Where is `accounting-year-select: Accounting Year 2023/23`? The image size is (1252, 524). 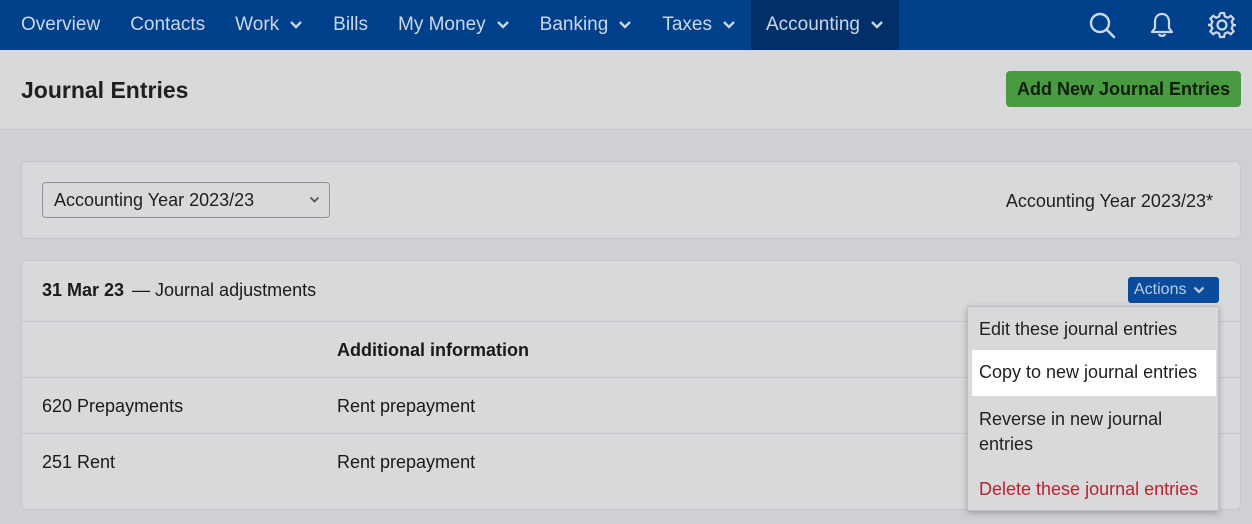
accounting-year-select: Accounting Year 2023/23 is located at coordinates (186, 200).